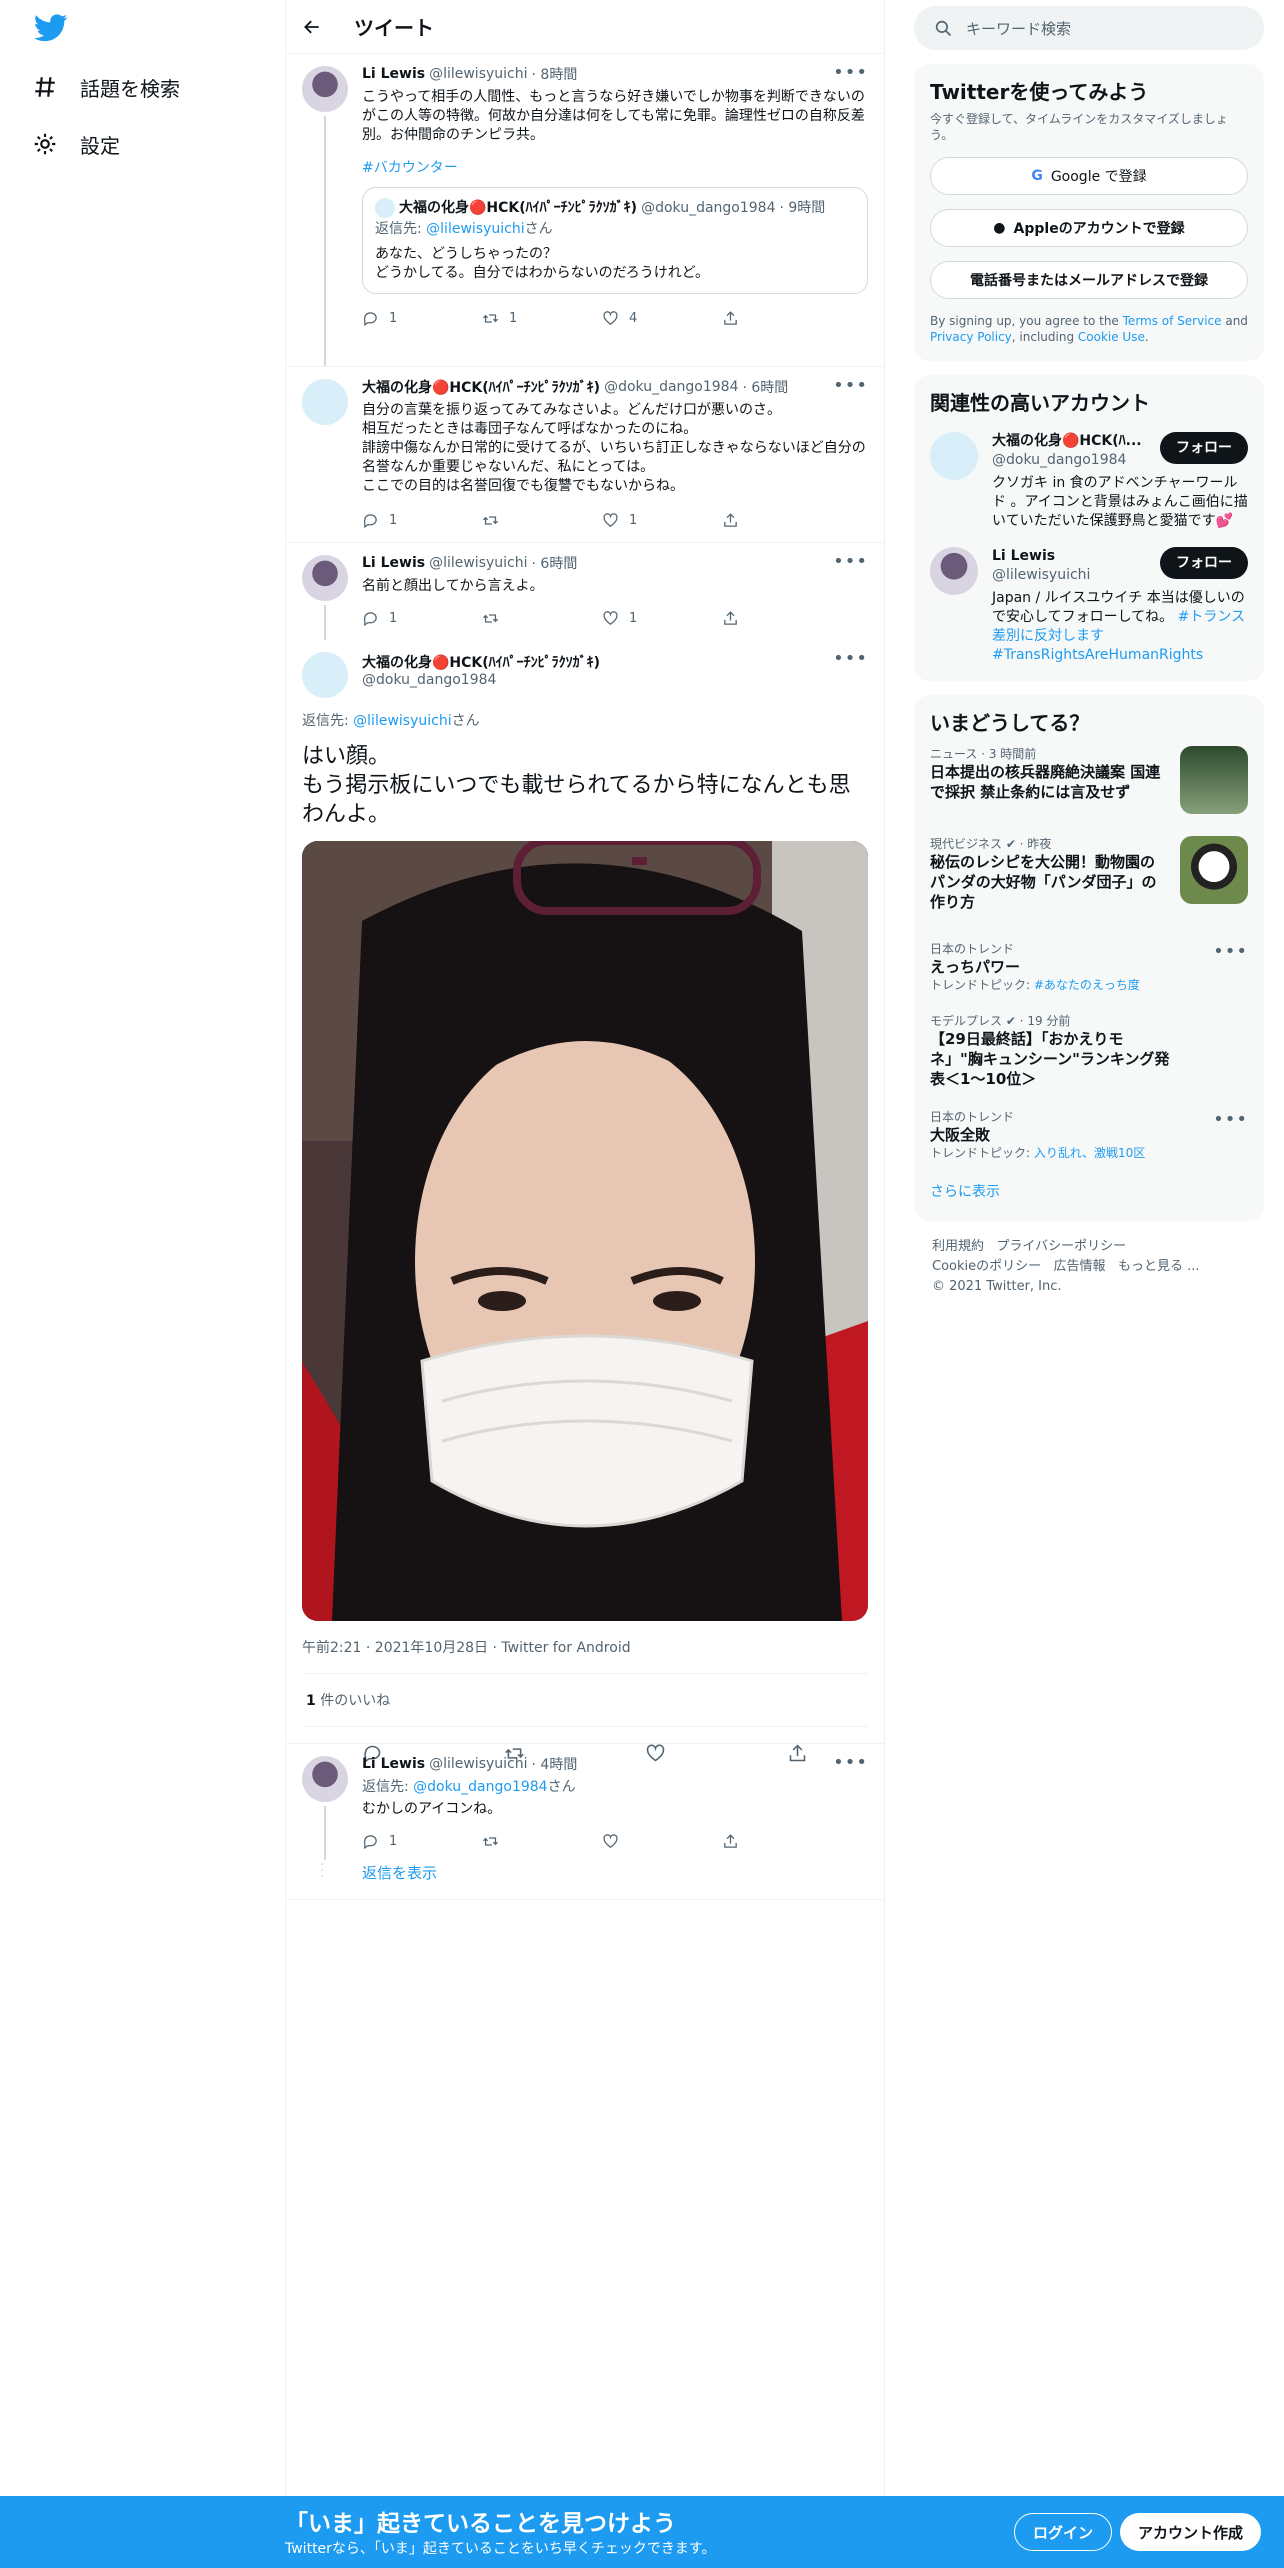 The image size is (1284, 2568). What do you see at coordinates (1089, 1153) in the screenshot?
I see `trend-sub-link: 入り乱れ、激戦10区` at bounding box center [1089, 1153].